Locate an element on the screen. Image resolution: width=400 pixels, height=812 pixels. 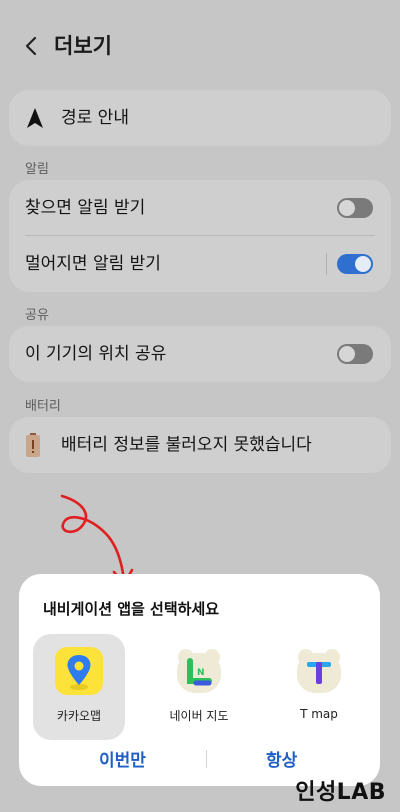
sheet-title: 내비게이션 앱을 선택하세요 is located at coordinates (131, 609).